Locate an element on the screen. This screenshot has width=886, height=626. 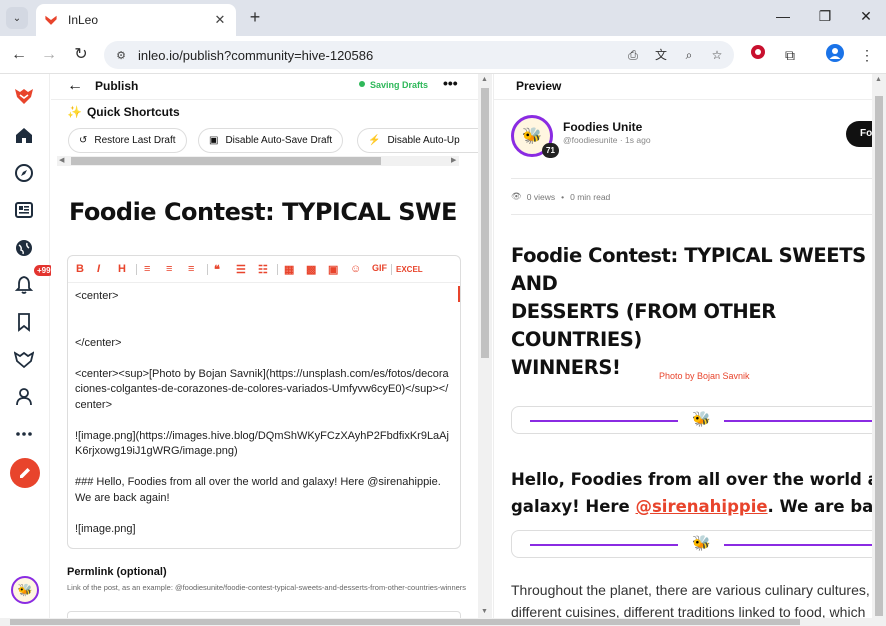
reputation-badge: 71 is located at coordinates (550, 150).